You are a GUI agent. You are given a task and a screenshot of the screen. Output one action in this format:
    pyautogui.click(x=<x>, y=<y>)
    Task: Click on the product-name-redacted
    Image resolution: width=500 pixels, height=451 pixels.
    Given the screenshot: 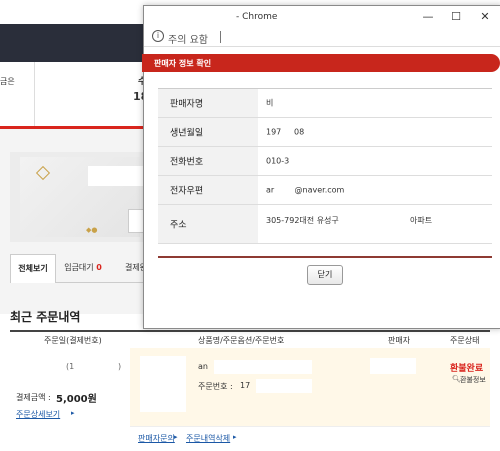 What is the action you would take?
    pyautogui.click(x=263, y=367)
    